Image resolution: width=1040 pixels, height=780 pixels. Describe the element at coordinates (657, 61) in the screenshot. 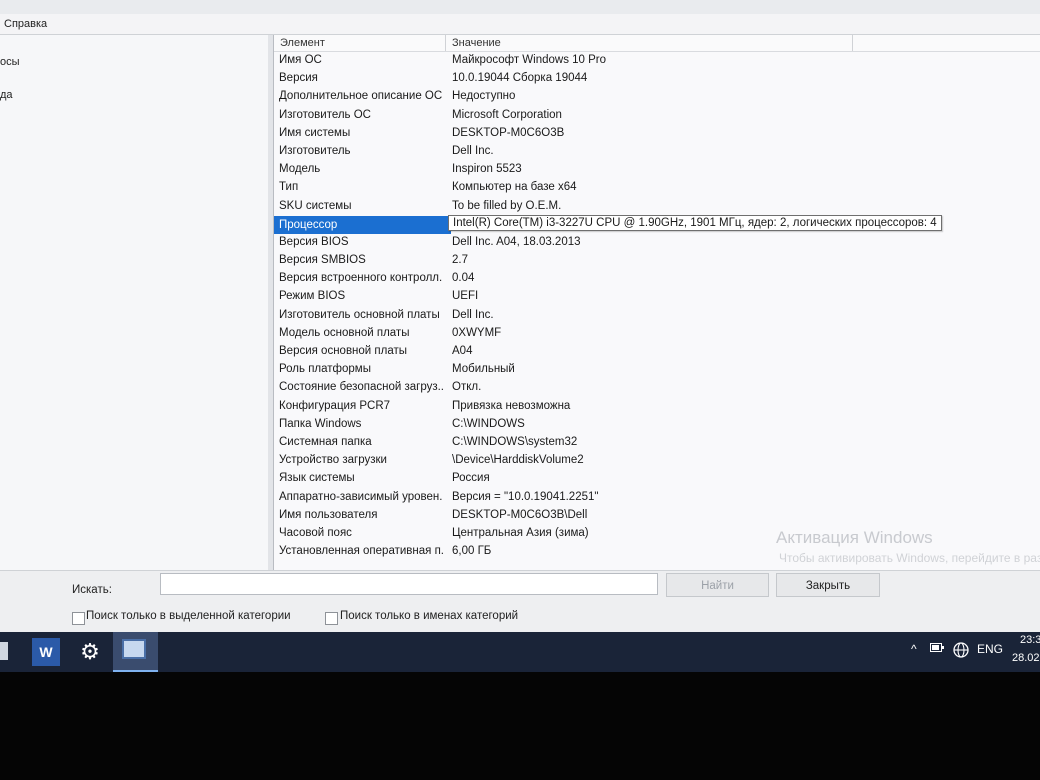

I see `table-row: Имя ОС Майкрософт Windows 10 Pro` at that location.